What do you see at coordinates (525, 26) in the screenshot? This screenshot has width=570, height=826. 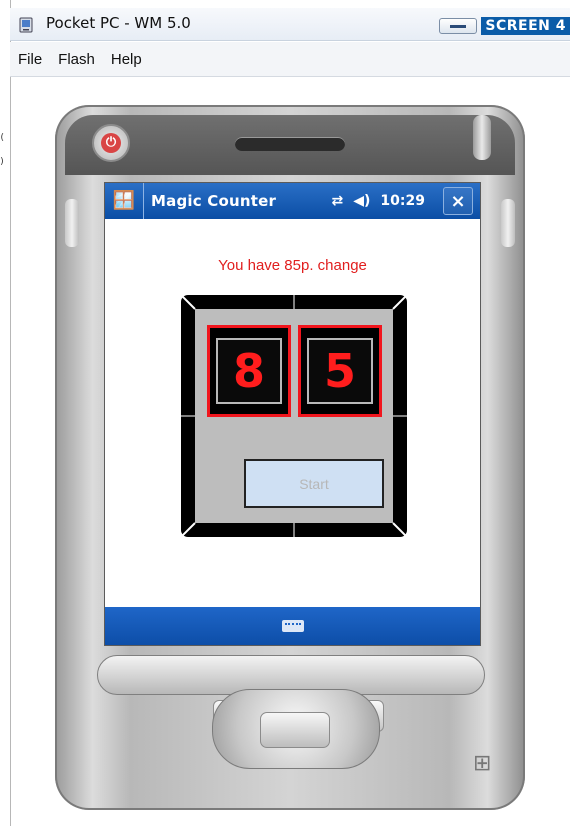 I see `screen-tag: SCREEN 4` at bounding box center [525, 26].